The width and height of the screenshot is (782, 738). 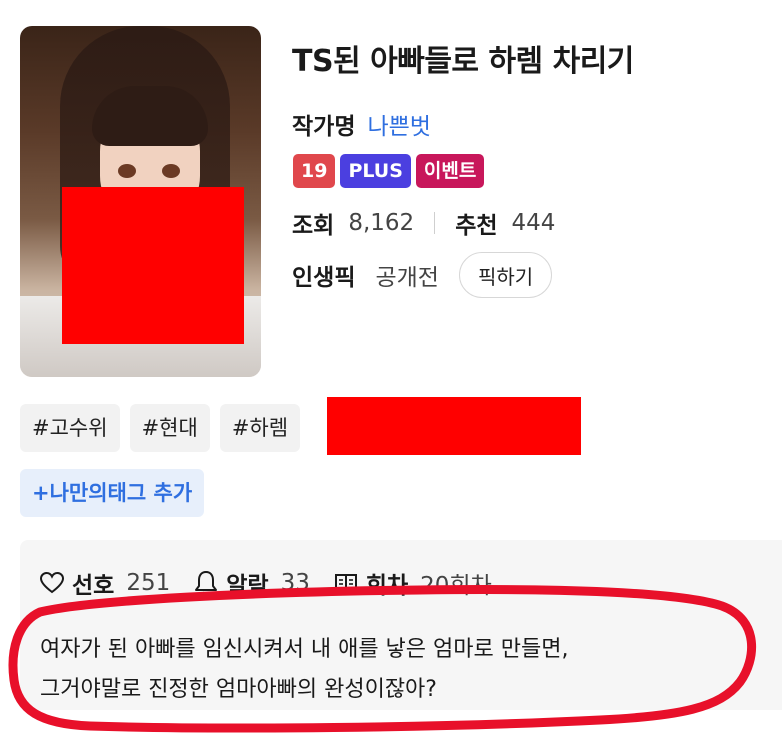 I want to click on alarm-value: 33, so click(x=295, y=583).